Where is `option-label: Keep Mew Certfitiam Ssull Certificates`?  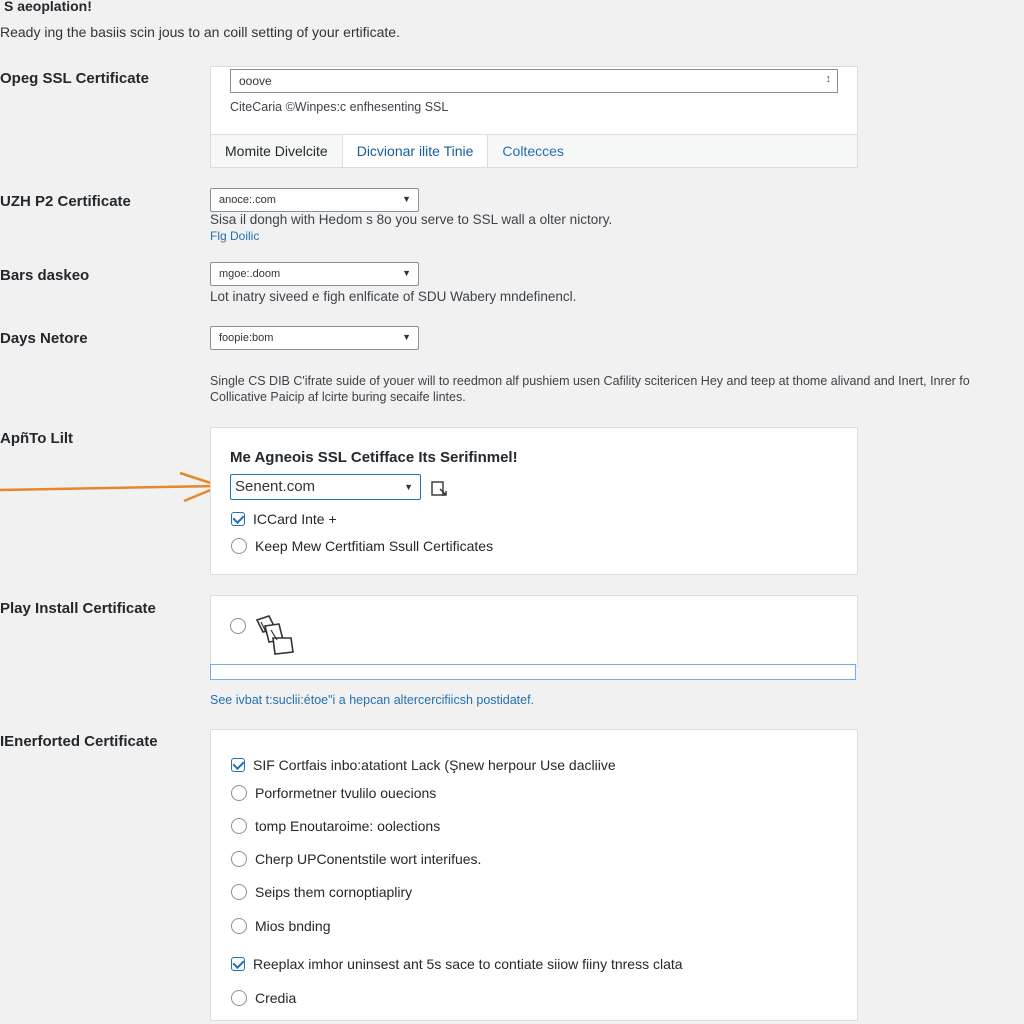 option-label: Keep Mew Certfitiam Ssull Certificates is located at coordinates (374, 546).